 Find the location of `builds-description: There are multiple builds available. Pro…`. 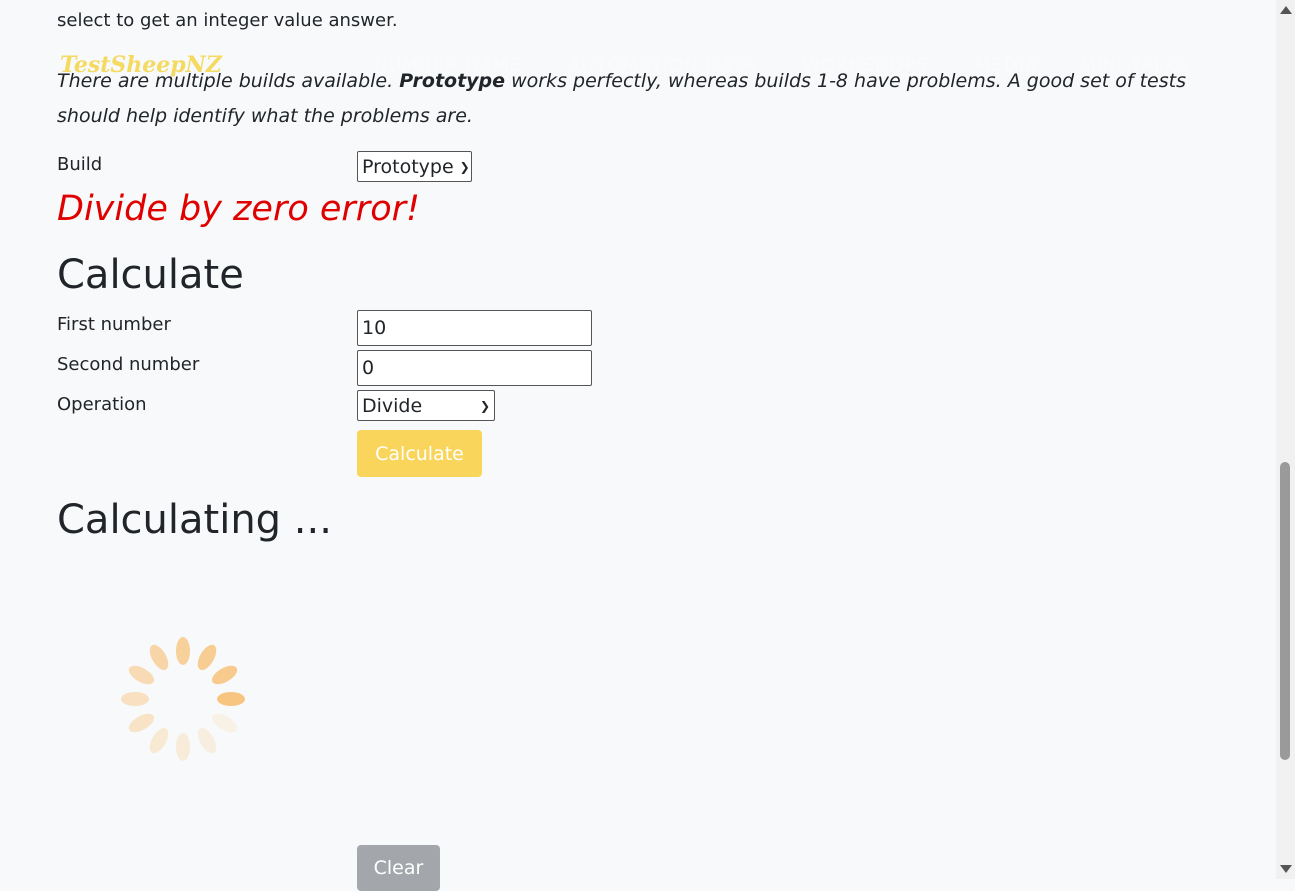

builds-description: There are multiple builds available. Pro… is located at coordinates (622, 99).